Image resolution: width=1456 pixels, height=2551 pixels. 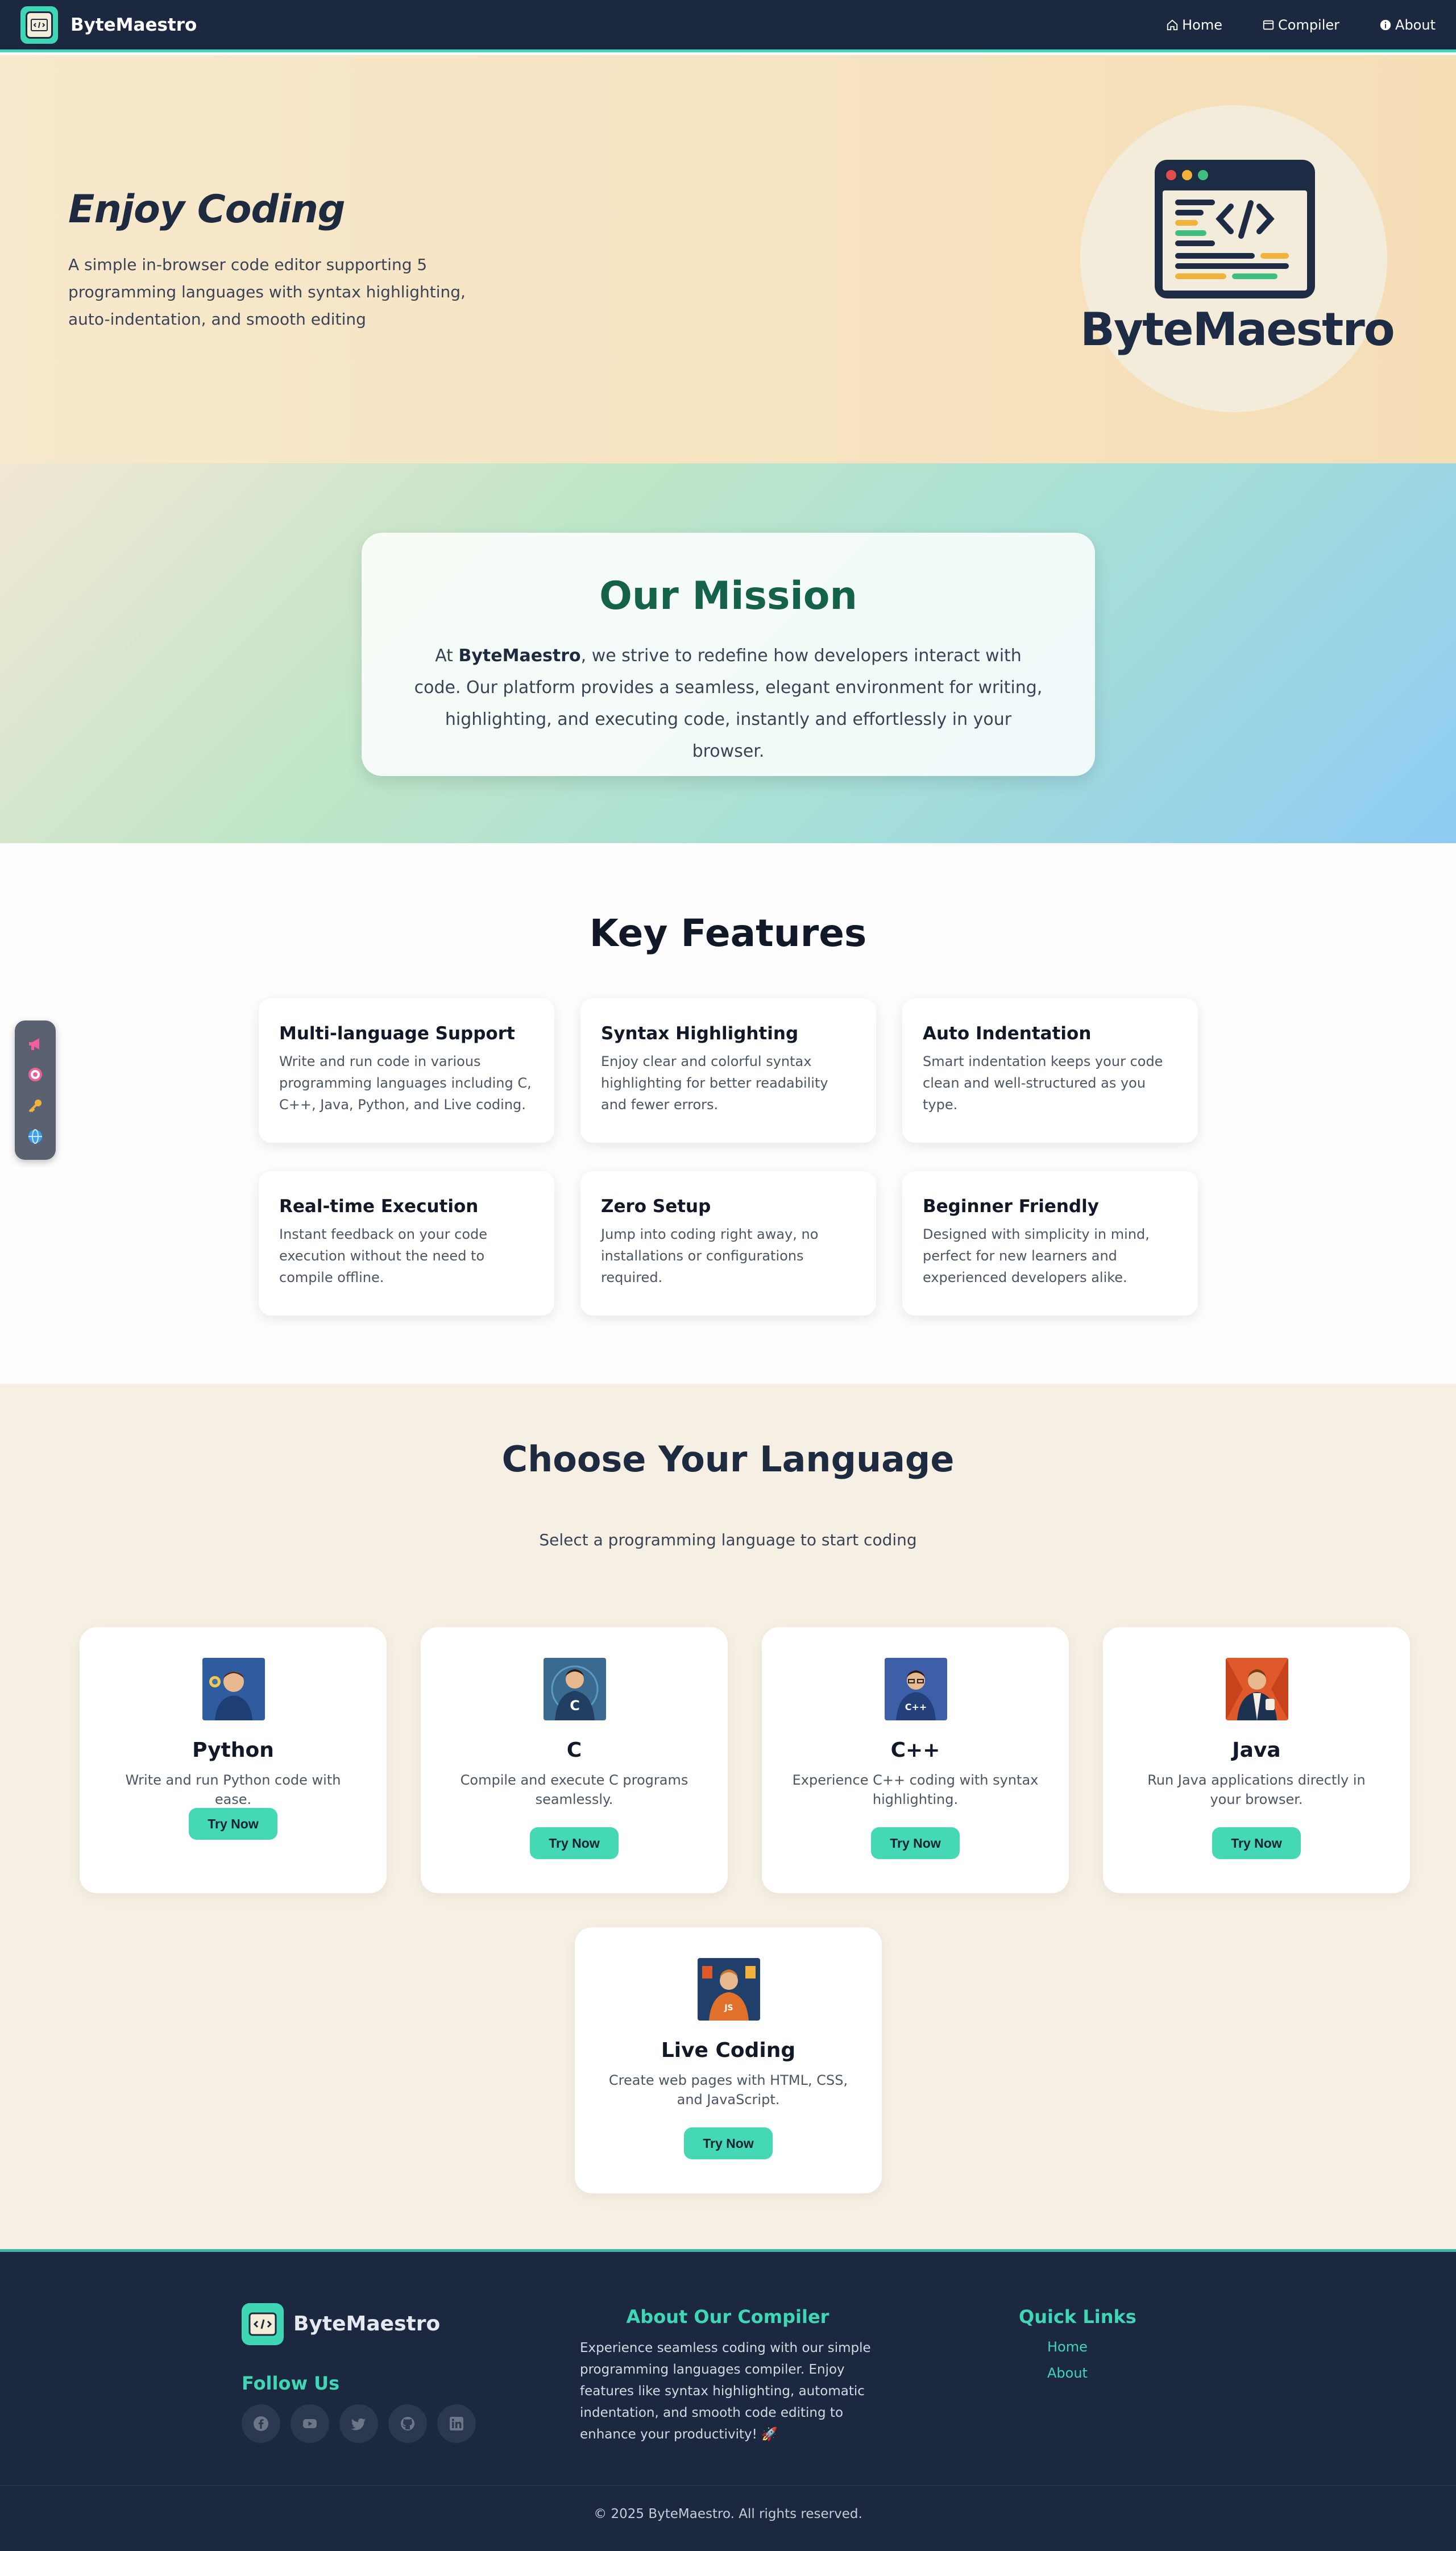 What do you see at coordinates (728, 2008) in the screenshot?
I see `svg-text: JS` at bounding box center [728, 2008].